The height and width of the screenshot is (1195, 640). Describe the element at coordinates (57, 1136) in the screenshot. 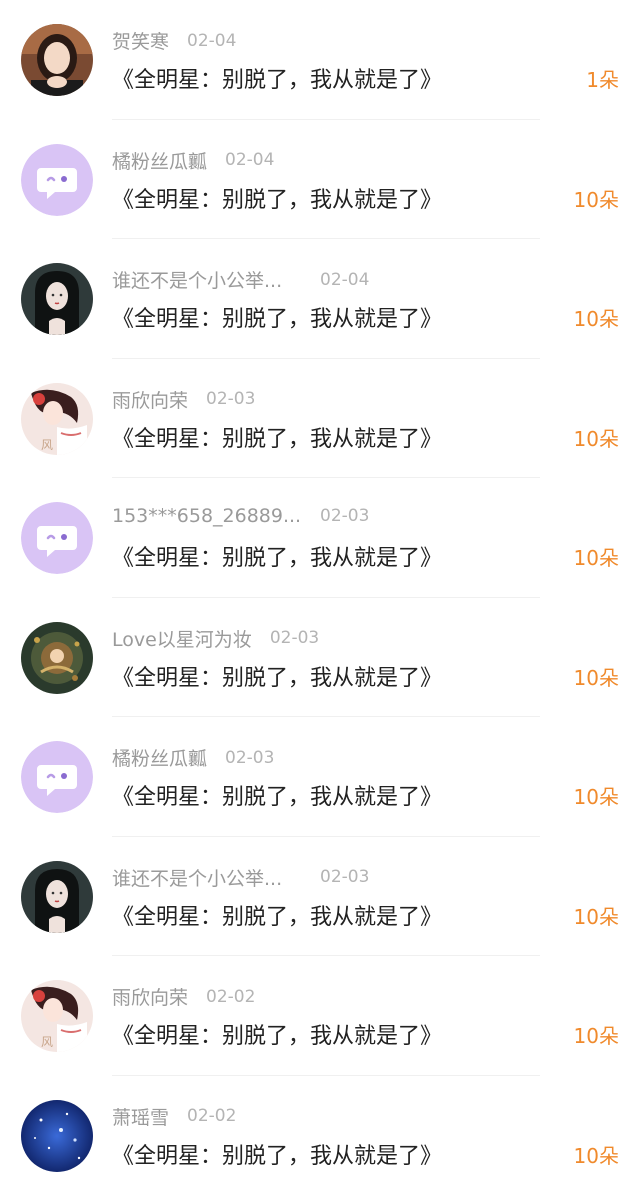

I see `starry-sky-icon` at that location.